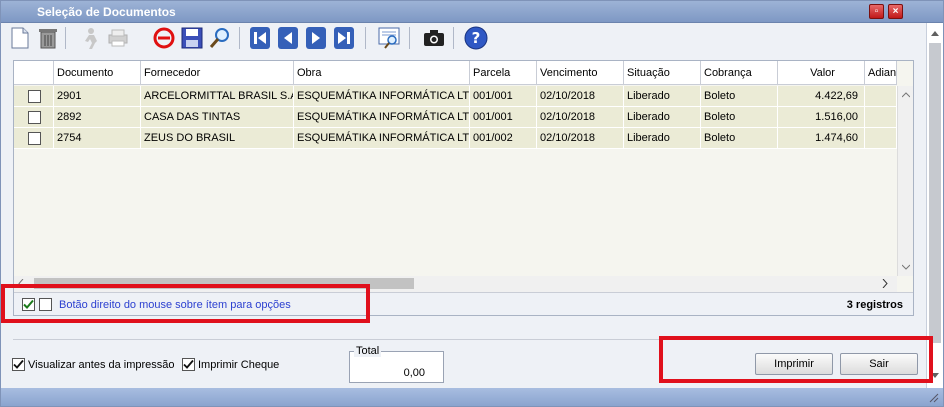 Image resolution: width=944 pixels, height=407 pixels. Describe the element at coordinates (935, 33) in the screenshot. I see `scroll-up-icon` at that location.